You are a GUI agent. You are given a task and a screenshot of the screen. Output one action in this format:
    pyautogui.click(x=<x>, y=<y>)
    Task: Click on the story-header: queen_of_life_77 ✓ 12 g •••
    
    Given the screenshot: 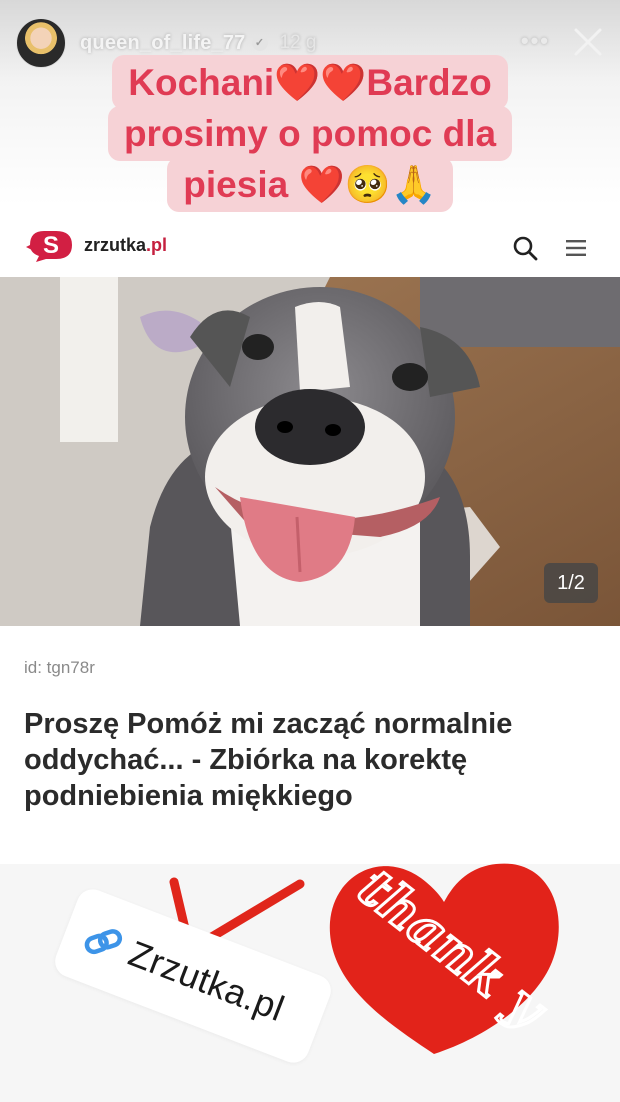 What is the action you would take?
    pyautogui.click(x=311, y=43)
    